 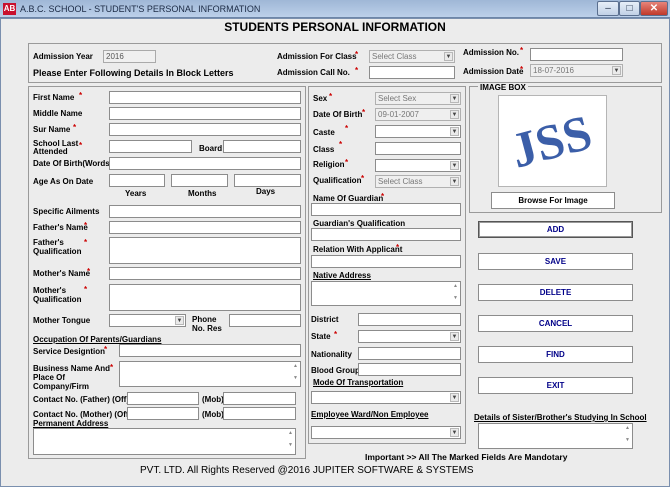 I want to click on middle-name-input, so click(x=205, y=113).